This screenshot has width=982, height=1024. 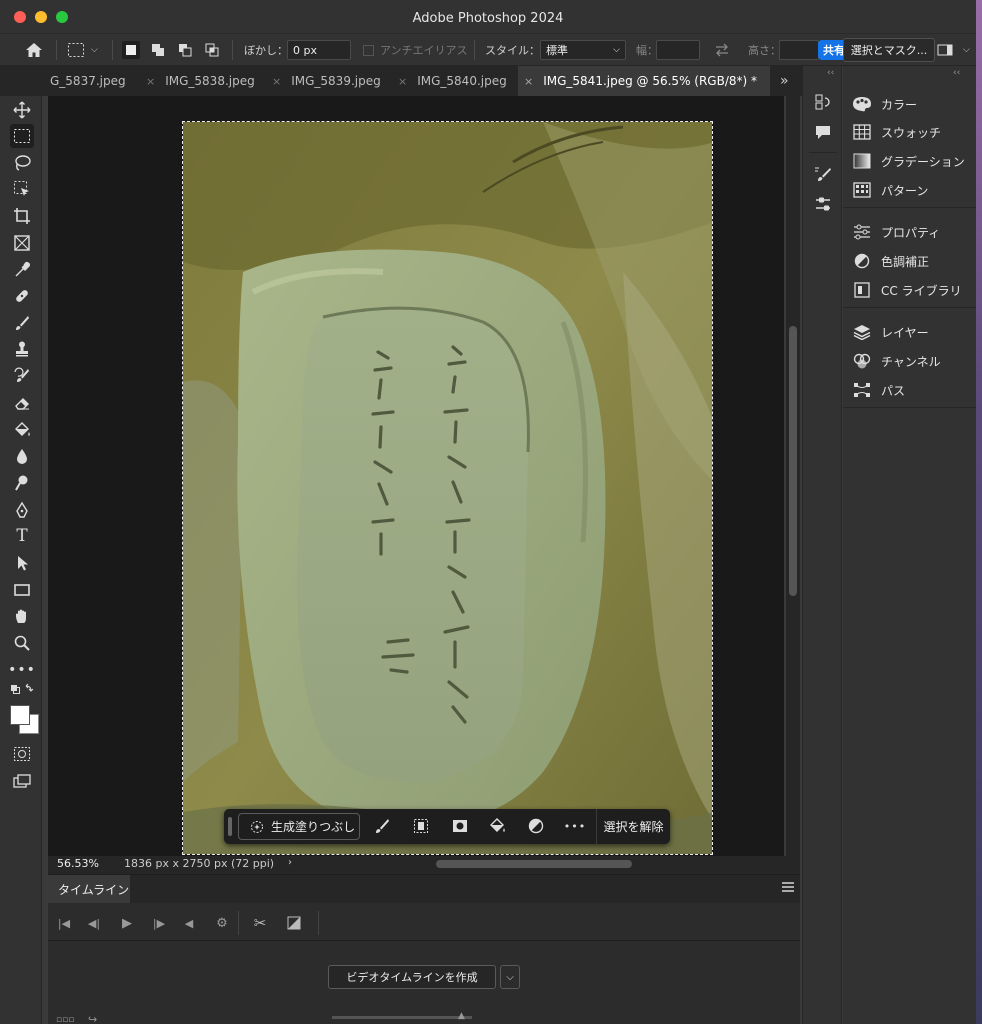 What do you see at coordinates (784, 81) in the screenshot?
I see `more-tabs-icon: »` at bounding box center [784, 81].